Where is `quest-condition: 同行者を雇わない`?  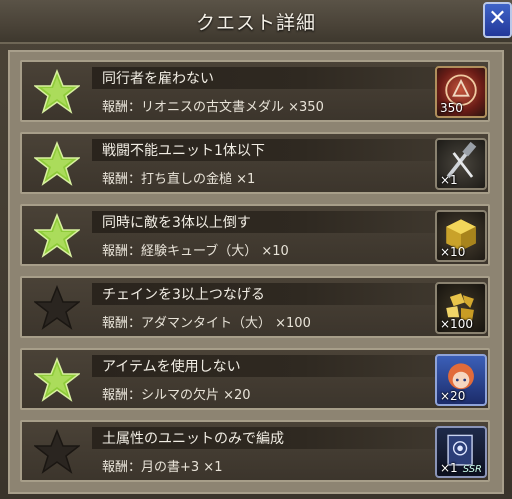 quest-condition: 同行者を雇わない is located at coordinates (158, 79).